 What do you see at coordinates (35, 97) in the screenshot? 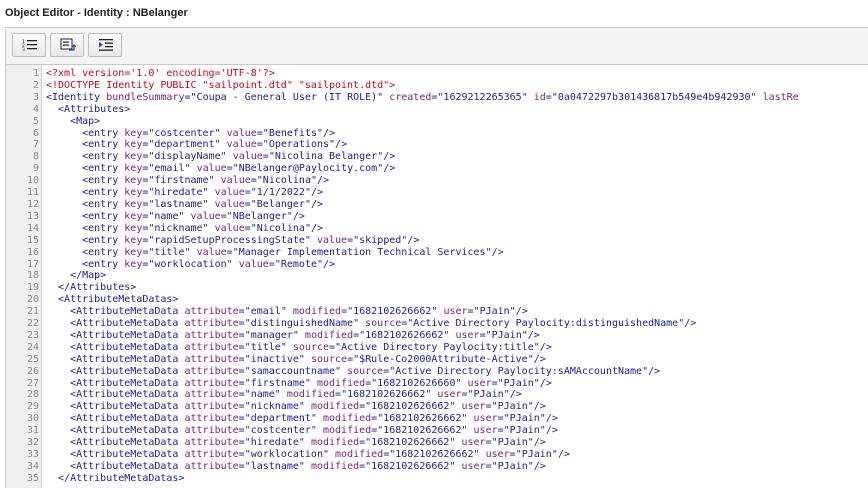
I see `line-number: 3` at bounding box center [35, 97].